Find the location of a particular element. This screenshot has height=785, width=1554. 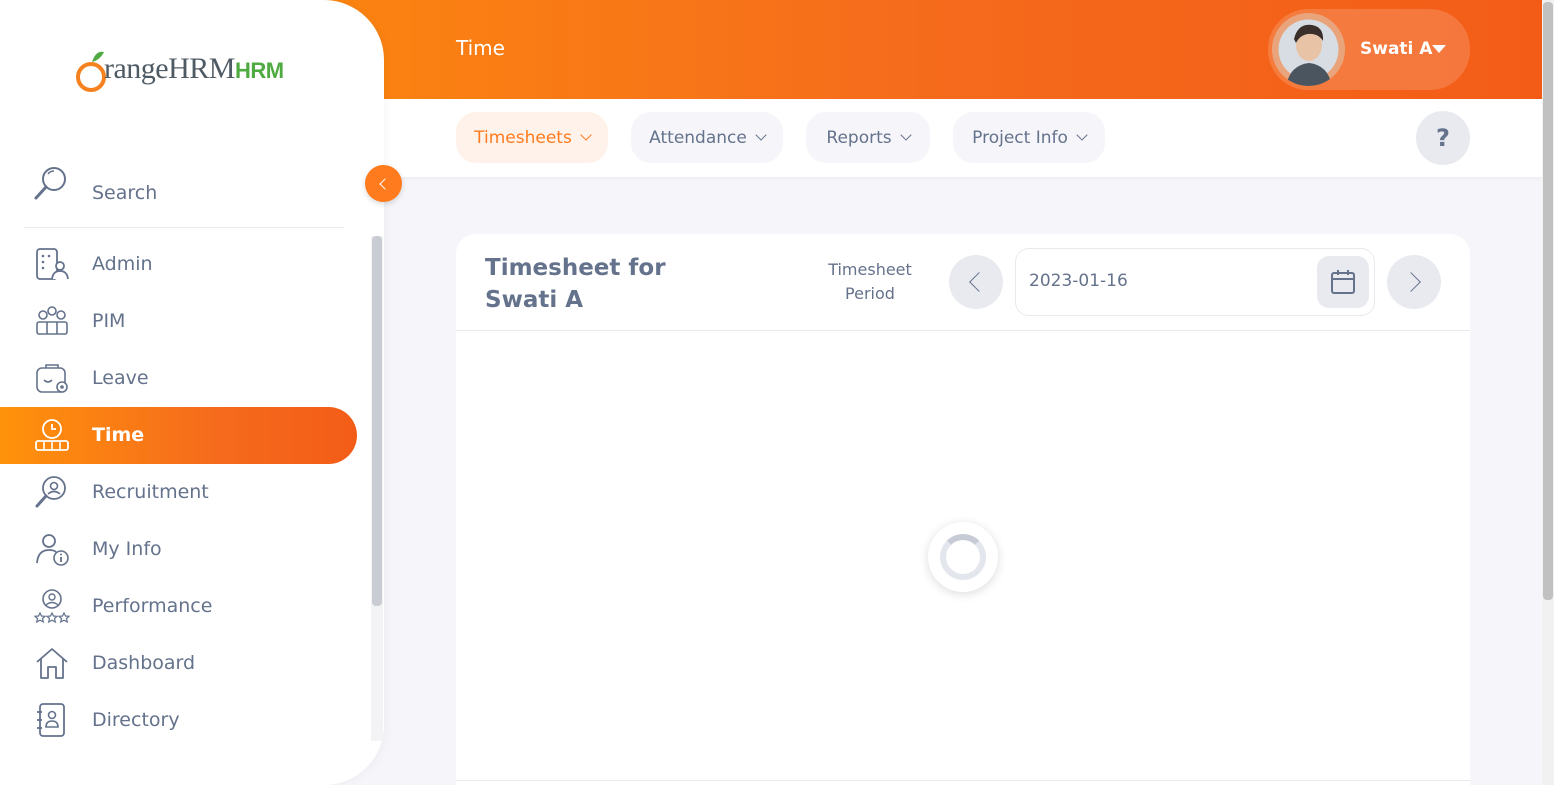

logo-text: rangeHRMHRM is located at coordinates (194, 68).